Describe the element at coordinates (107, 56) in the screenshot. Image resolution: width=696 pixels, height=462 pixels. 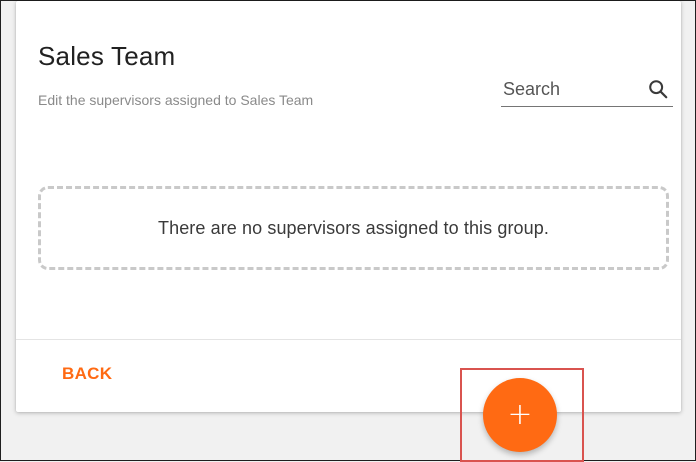
I see `group-title: Sales Team` at that location.